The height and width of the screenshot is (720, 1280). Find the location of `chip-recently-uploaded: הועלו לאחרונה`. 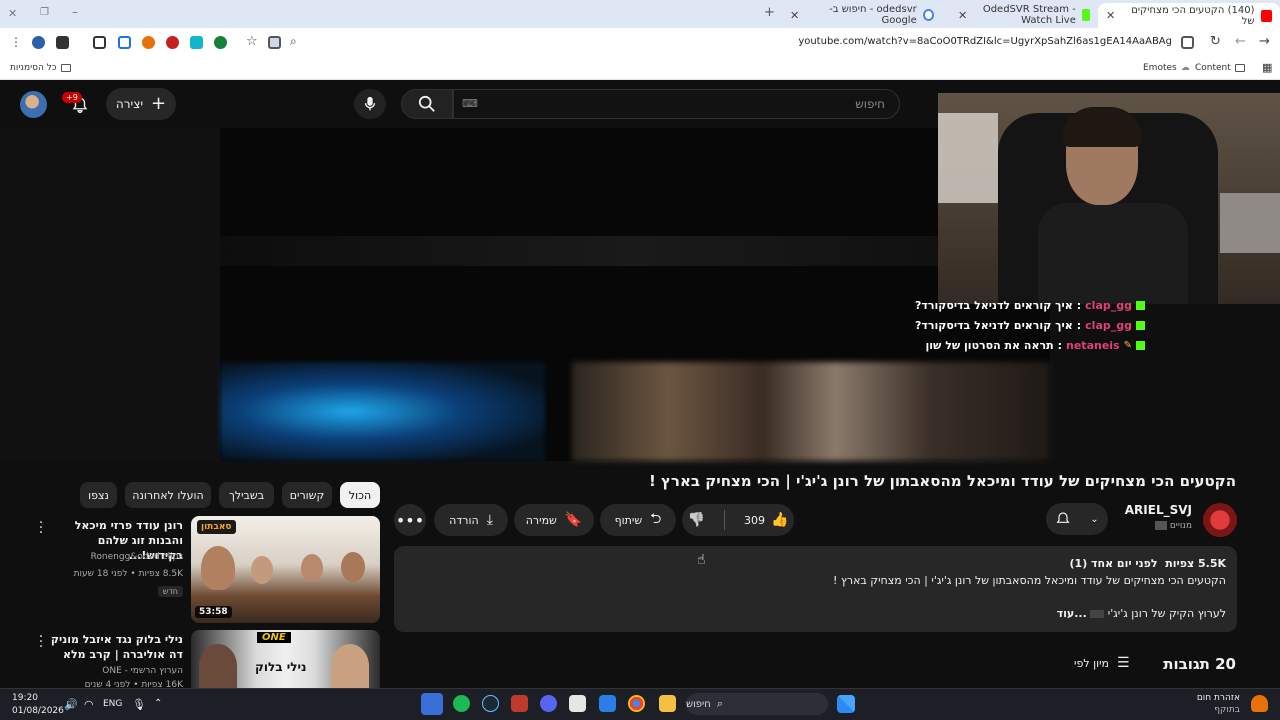

chip-recently-uploaded: הועלו לאחרונה is located at coordinates (168, 495).